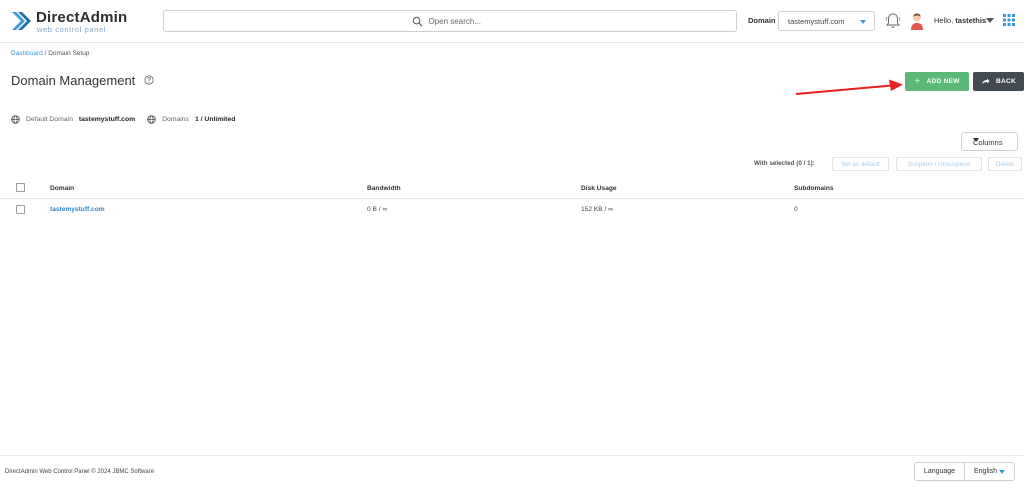  What do you see at coordinates (849, 87) in the screenshot?
I see `annotation-arrow-icon` at bounding box center [849, 87].